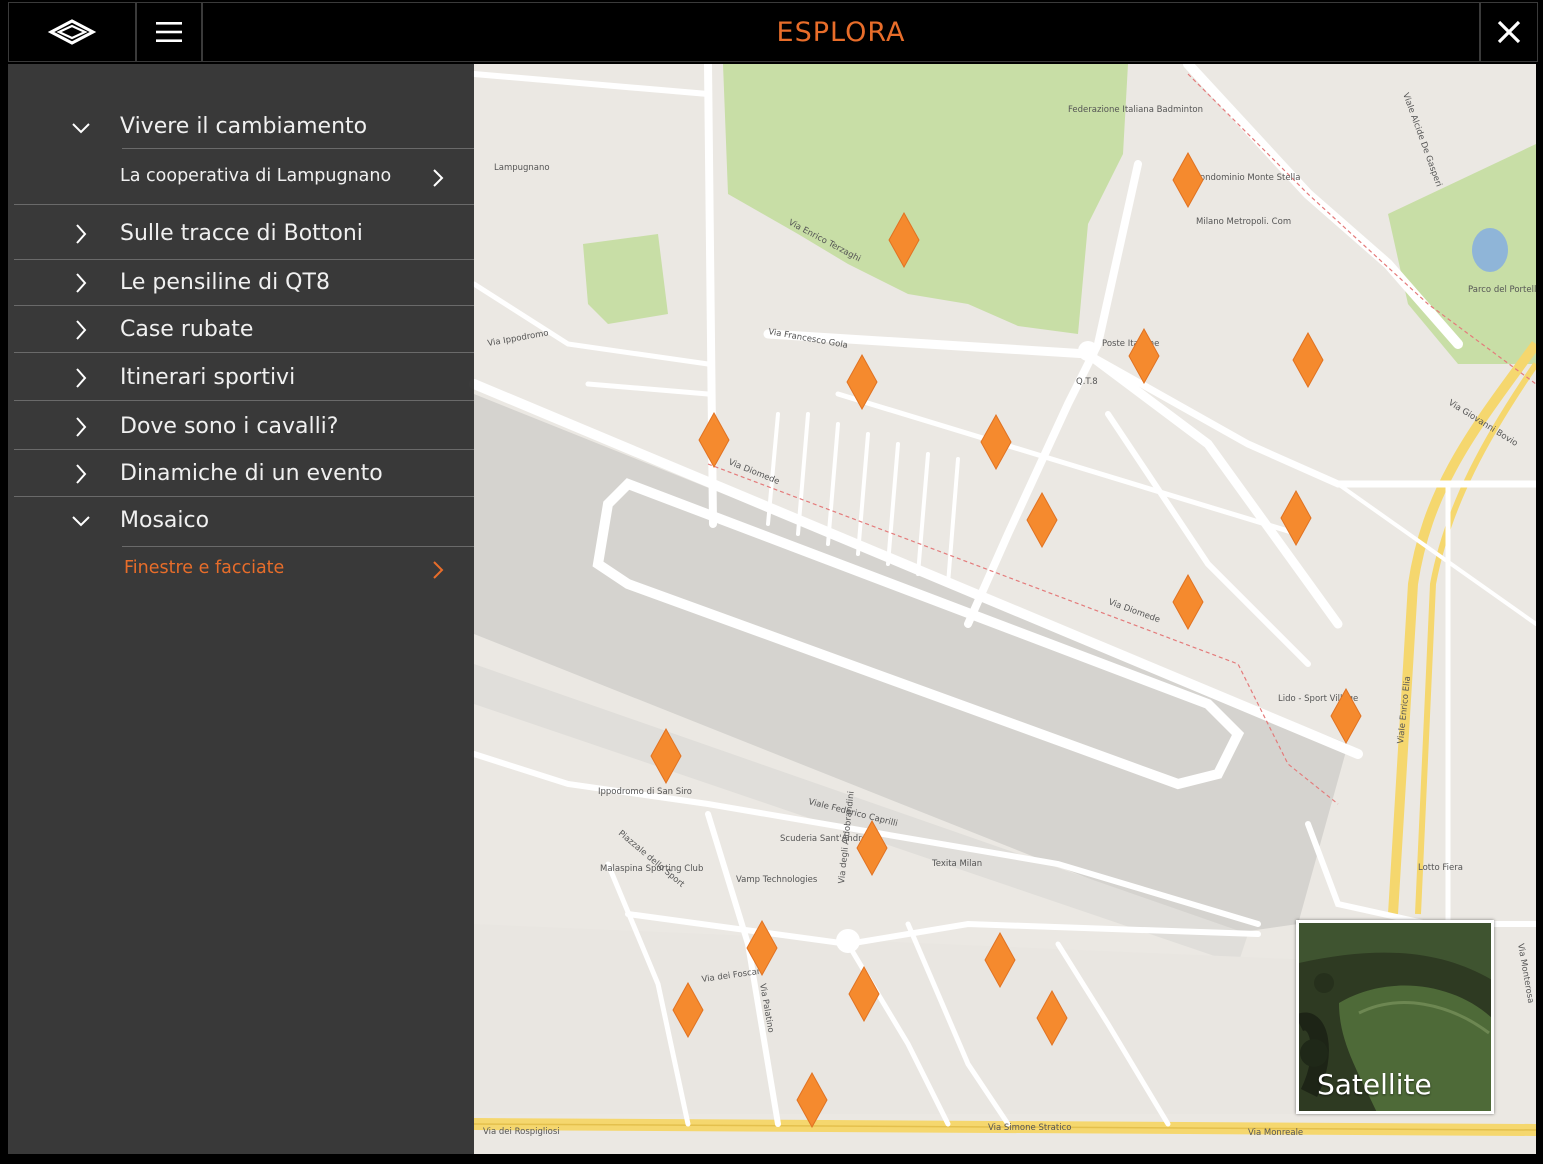 The width and height of the screenshot is (1543, 1164). What do you see at coordinates (229, 426) in the screenshot?
I see `sidebar-item-label: Dove sono i cavalli?` at bounding box center [229, 426].